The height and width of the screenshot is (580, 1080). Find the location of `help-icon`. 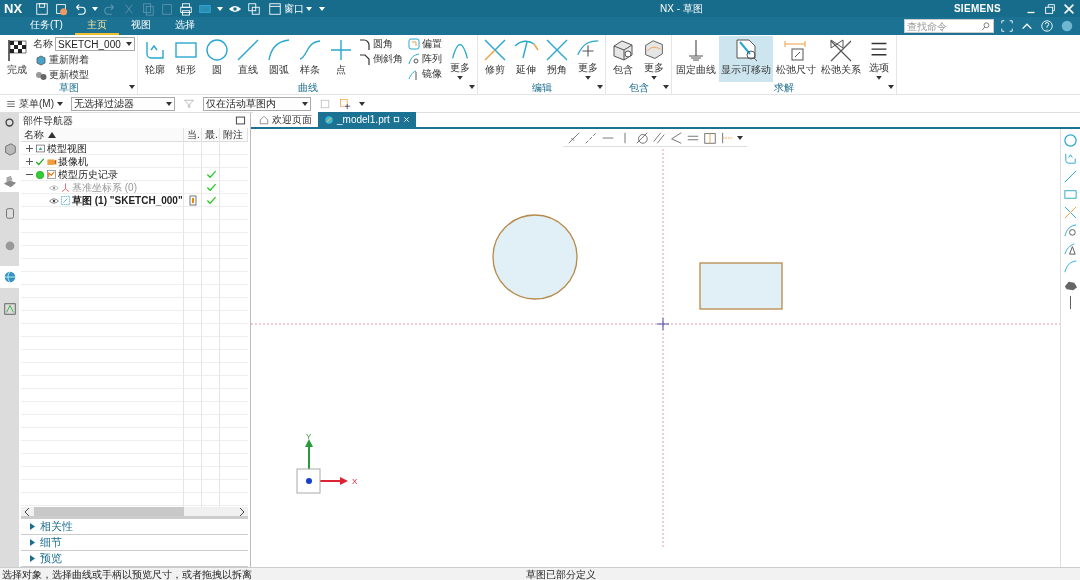

help-icon is located at coordinates (1047, 26).